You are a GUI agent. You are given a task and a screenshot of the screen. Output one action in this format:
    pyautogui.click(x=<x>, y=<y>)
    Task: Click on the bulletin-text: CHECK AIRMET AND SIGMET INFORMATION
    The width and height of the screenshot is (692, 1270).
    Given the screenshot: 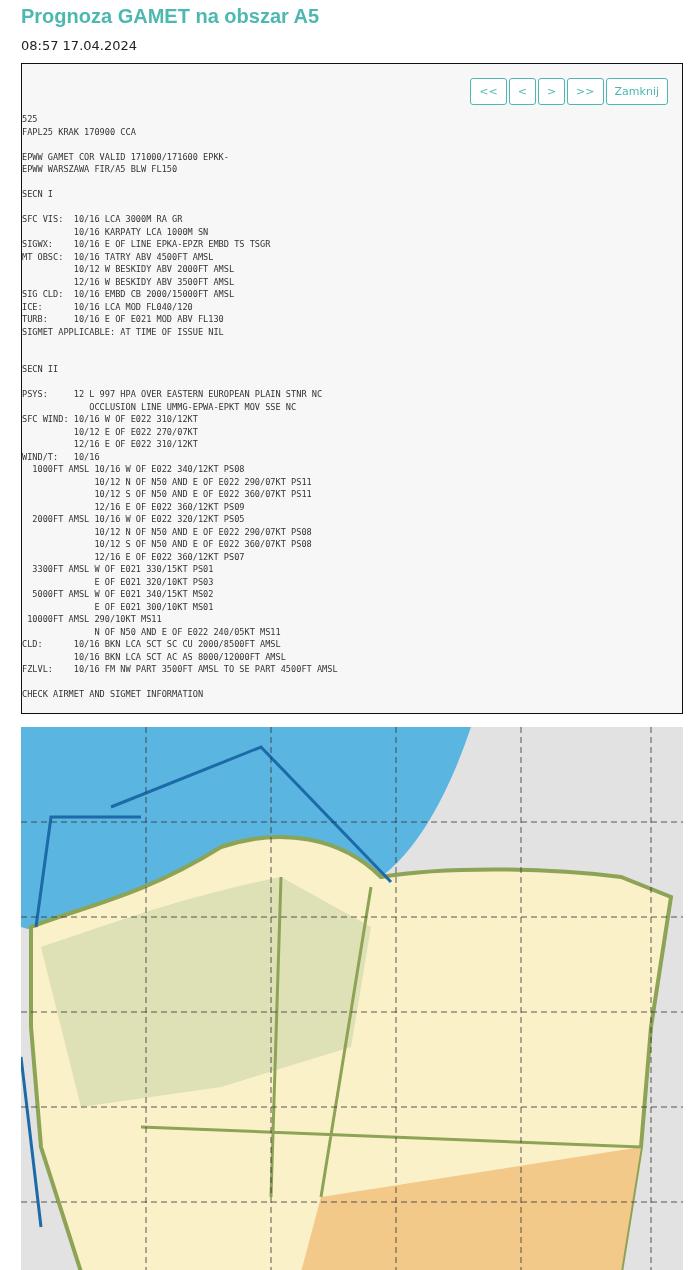 What is the action you would take?
    pyautogui.click(x=113, y=694)
    